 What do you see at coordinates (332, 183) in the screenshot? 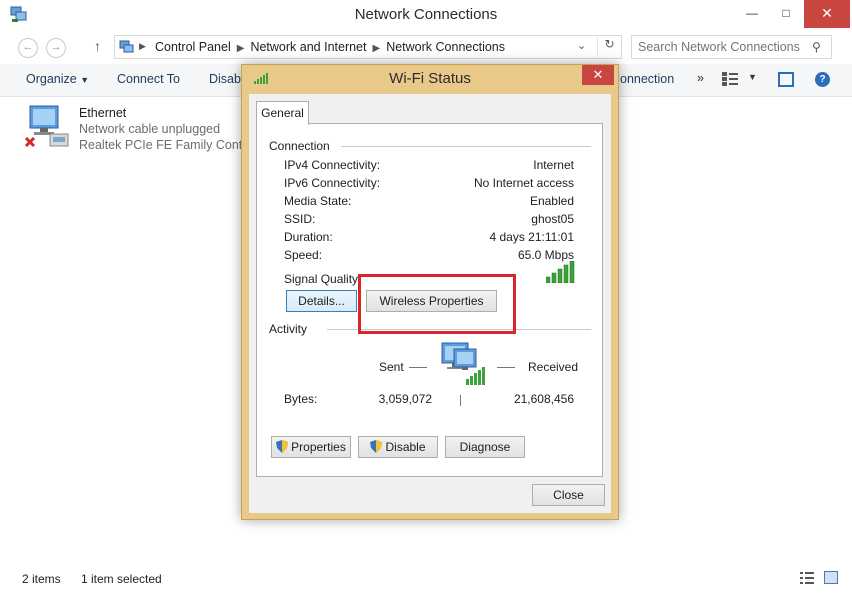
I see `ipv6-label: IPv6 Connectivity:` at bounding box center [332, 183].